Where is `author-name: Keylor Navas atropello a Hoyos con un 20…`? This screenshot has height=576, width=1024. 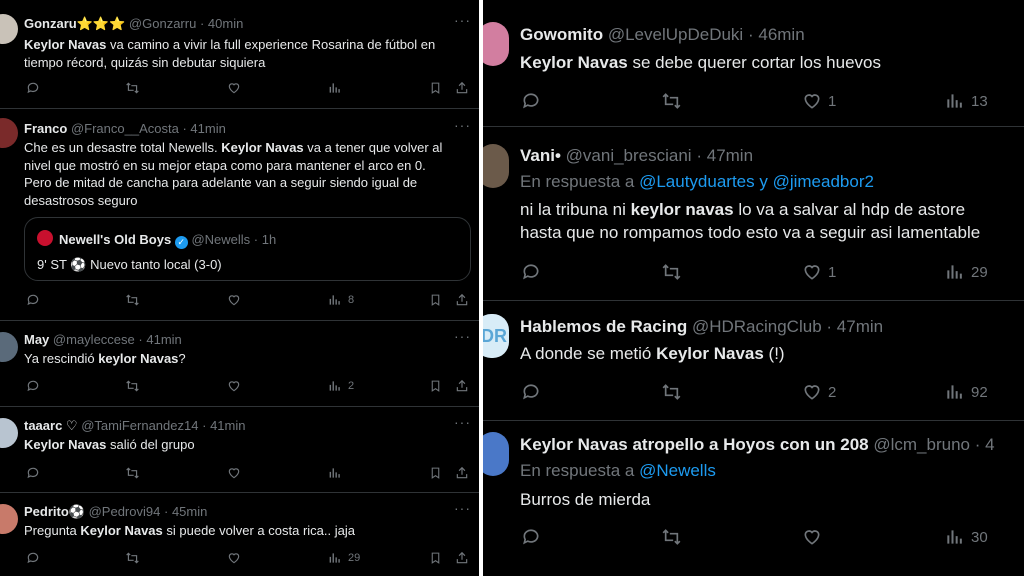 author-name: Keylor Navas atropello a Hoyos con un 20… is located at coordinates (694, 444).